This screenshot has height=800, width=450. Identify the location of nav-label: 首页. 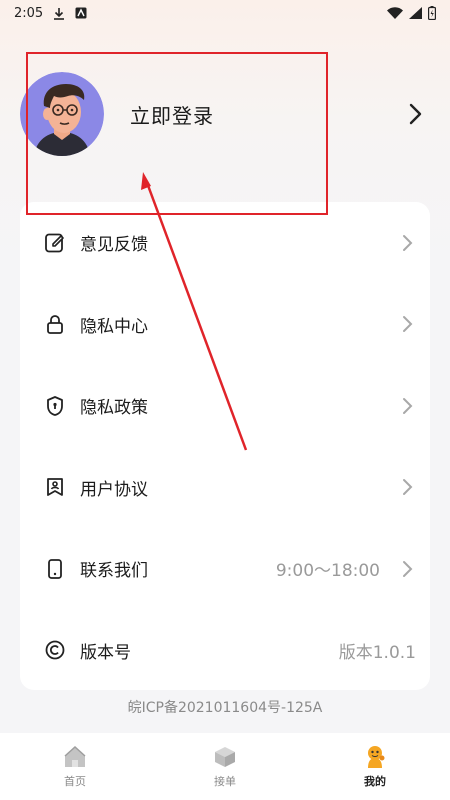
(75, 781).